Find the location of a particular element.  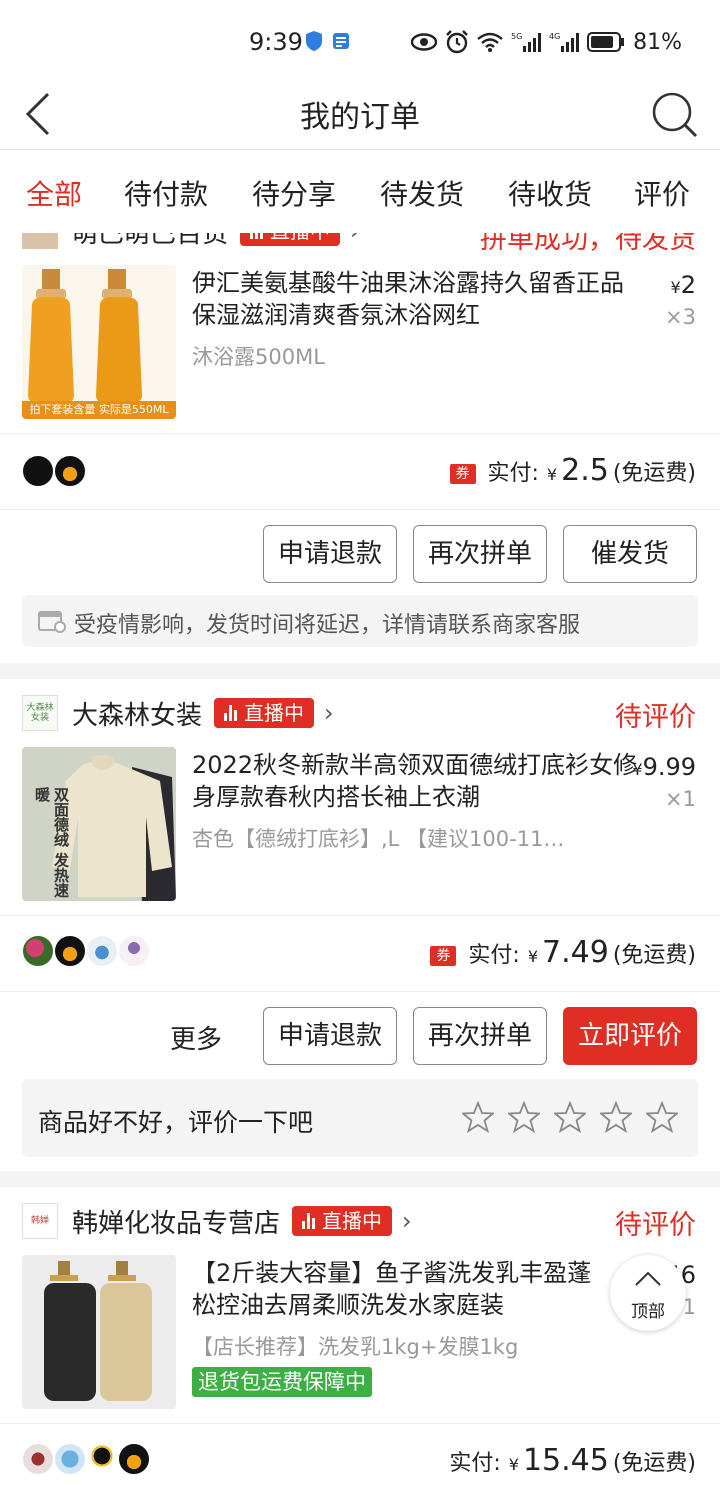

pay-amount: 15.45 is located at coordinates (565, 1460).